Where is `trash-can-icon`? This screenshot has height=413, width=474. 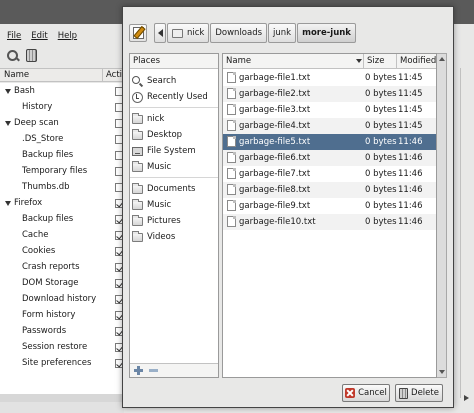
trash-can-icon is located at coordinates (31, 55).